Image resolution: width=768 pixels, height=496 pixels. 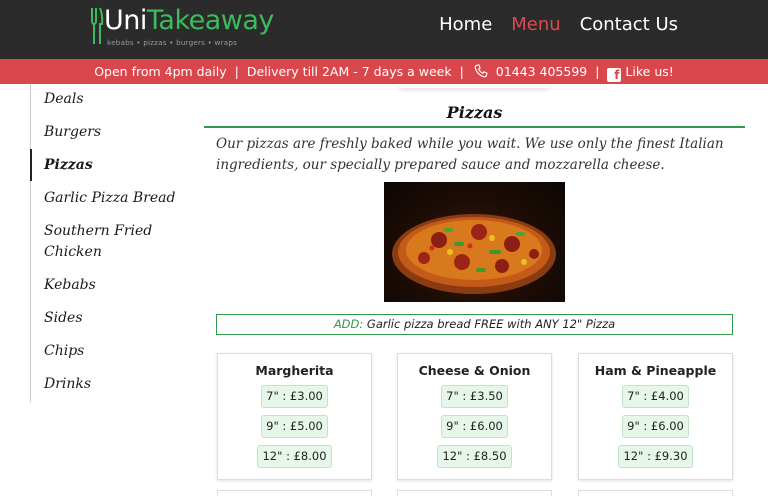 I want to click on sidebar-item-sides: Sides, so click(x=63, y=318).